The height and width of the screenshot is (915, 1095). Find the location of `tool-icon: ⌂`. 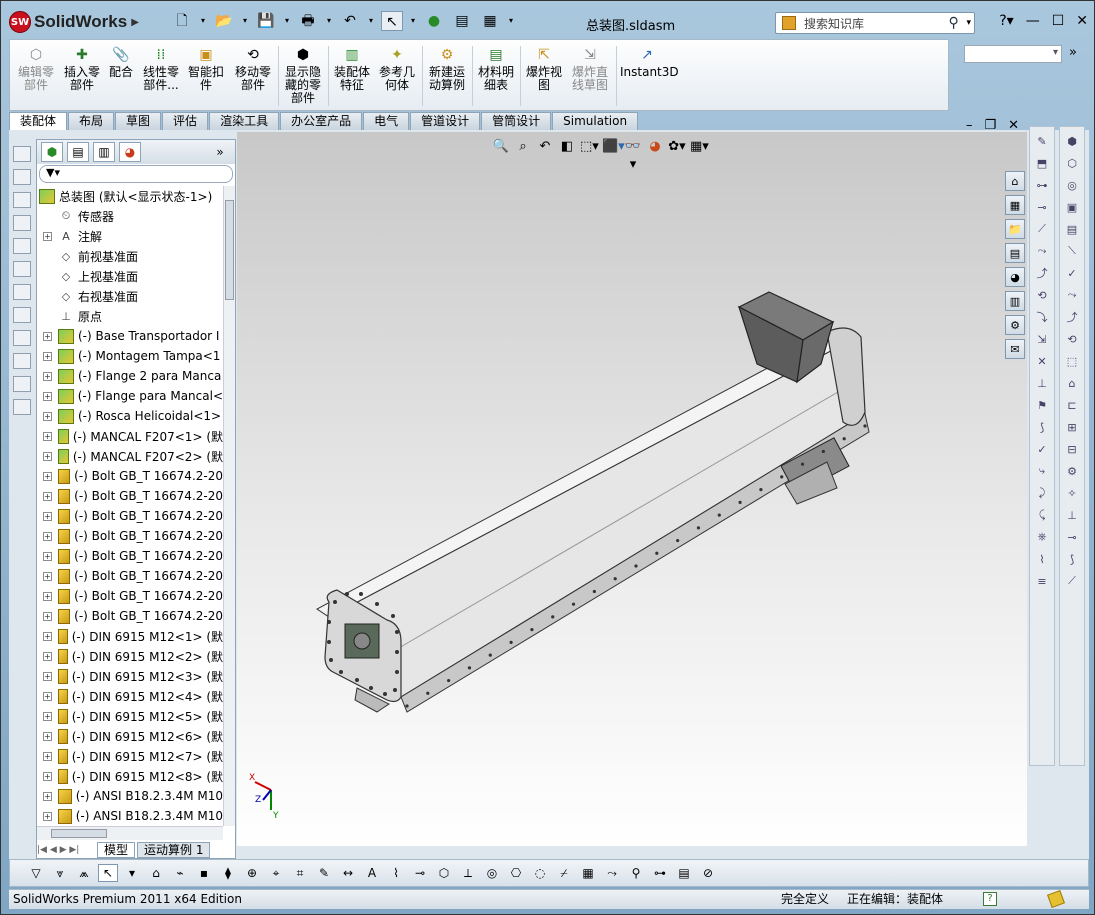

tool-icon: ⌂ is located at coordinates (1072, 383).